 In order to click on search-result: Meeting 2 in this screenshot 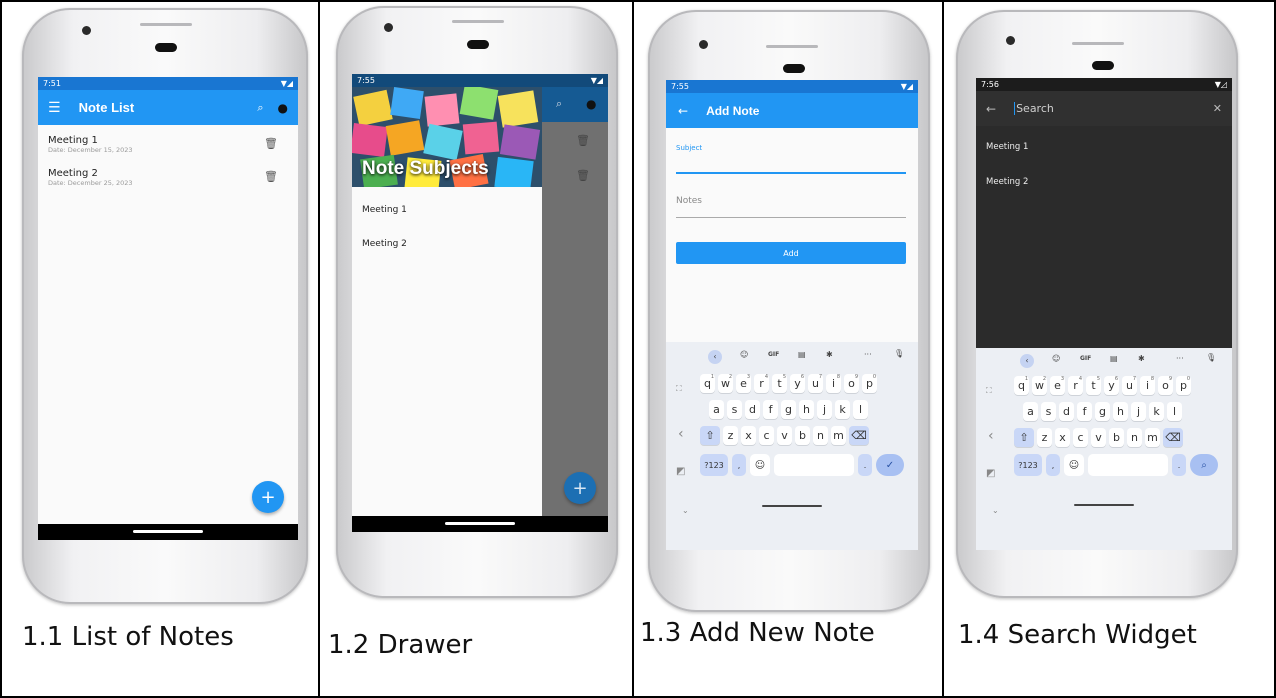, I will do `click(1007, 182)`.